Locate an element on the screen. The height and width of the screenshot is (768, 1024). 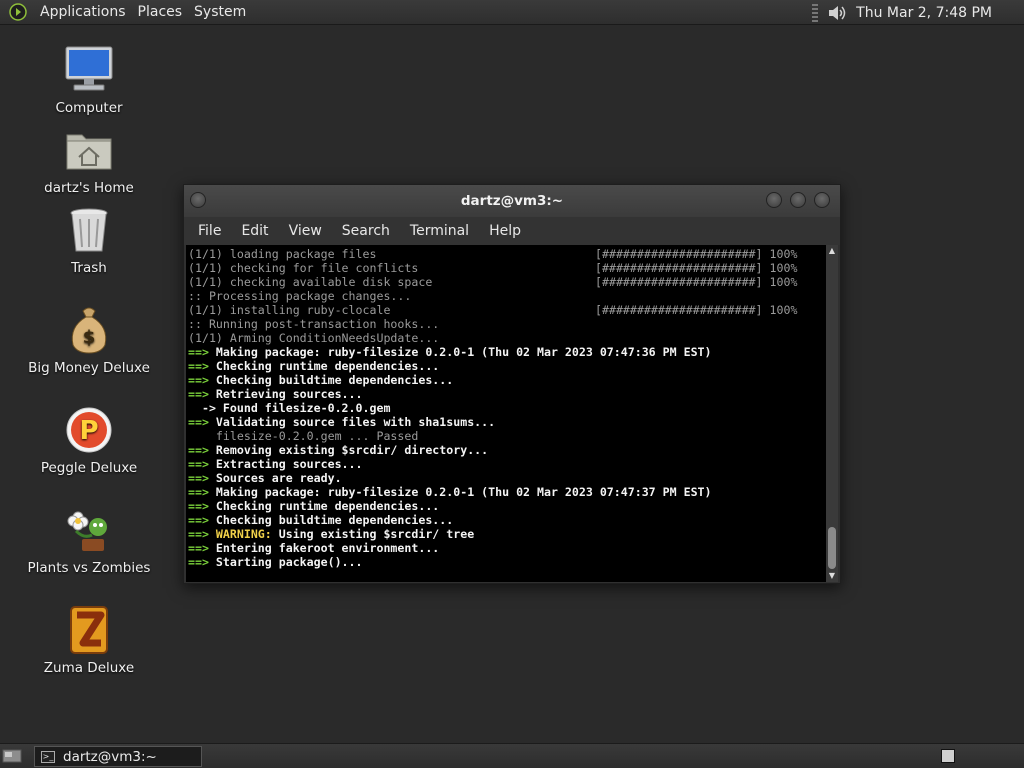
menu-help: Help is located at coordinates (505, 231).